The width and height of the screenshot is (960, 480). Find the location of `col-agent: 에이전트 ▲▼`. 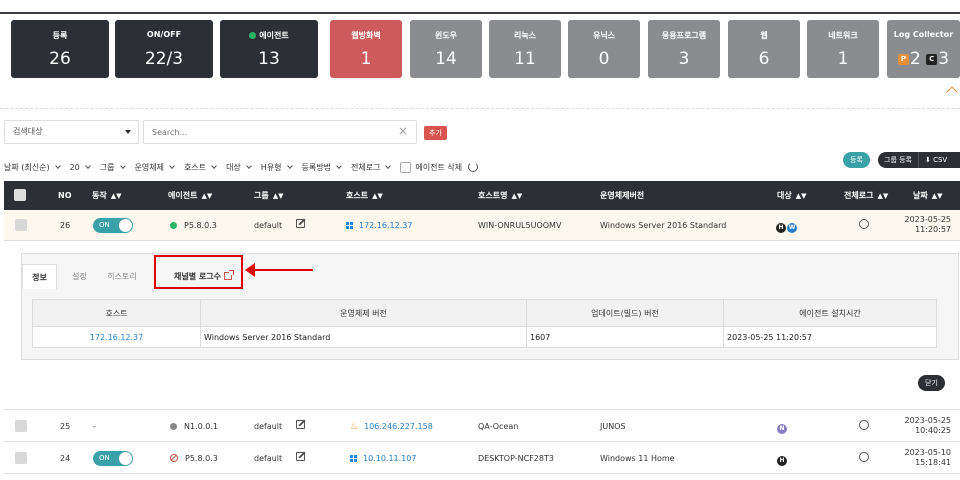

col-agent: 에이전트 ▲▼ is located at coordinates (190, 195).